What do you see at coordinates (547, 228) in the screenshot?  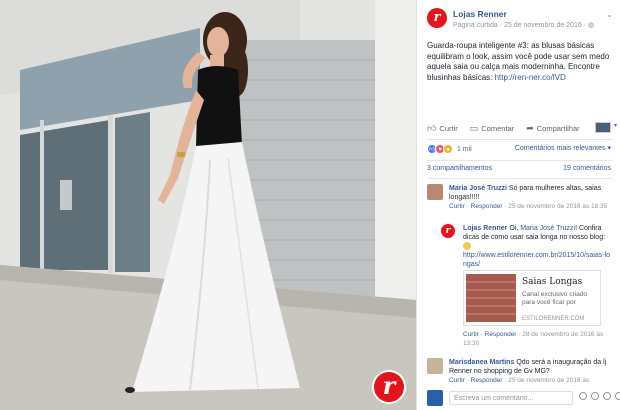 I see `reply-mention: Maria José Truzzi` at bounding box center [547, 228].